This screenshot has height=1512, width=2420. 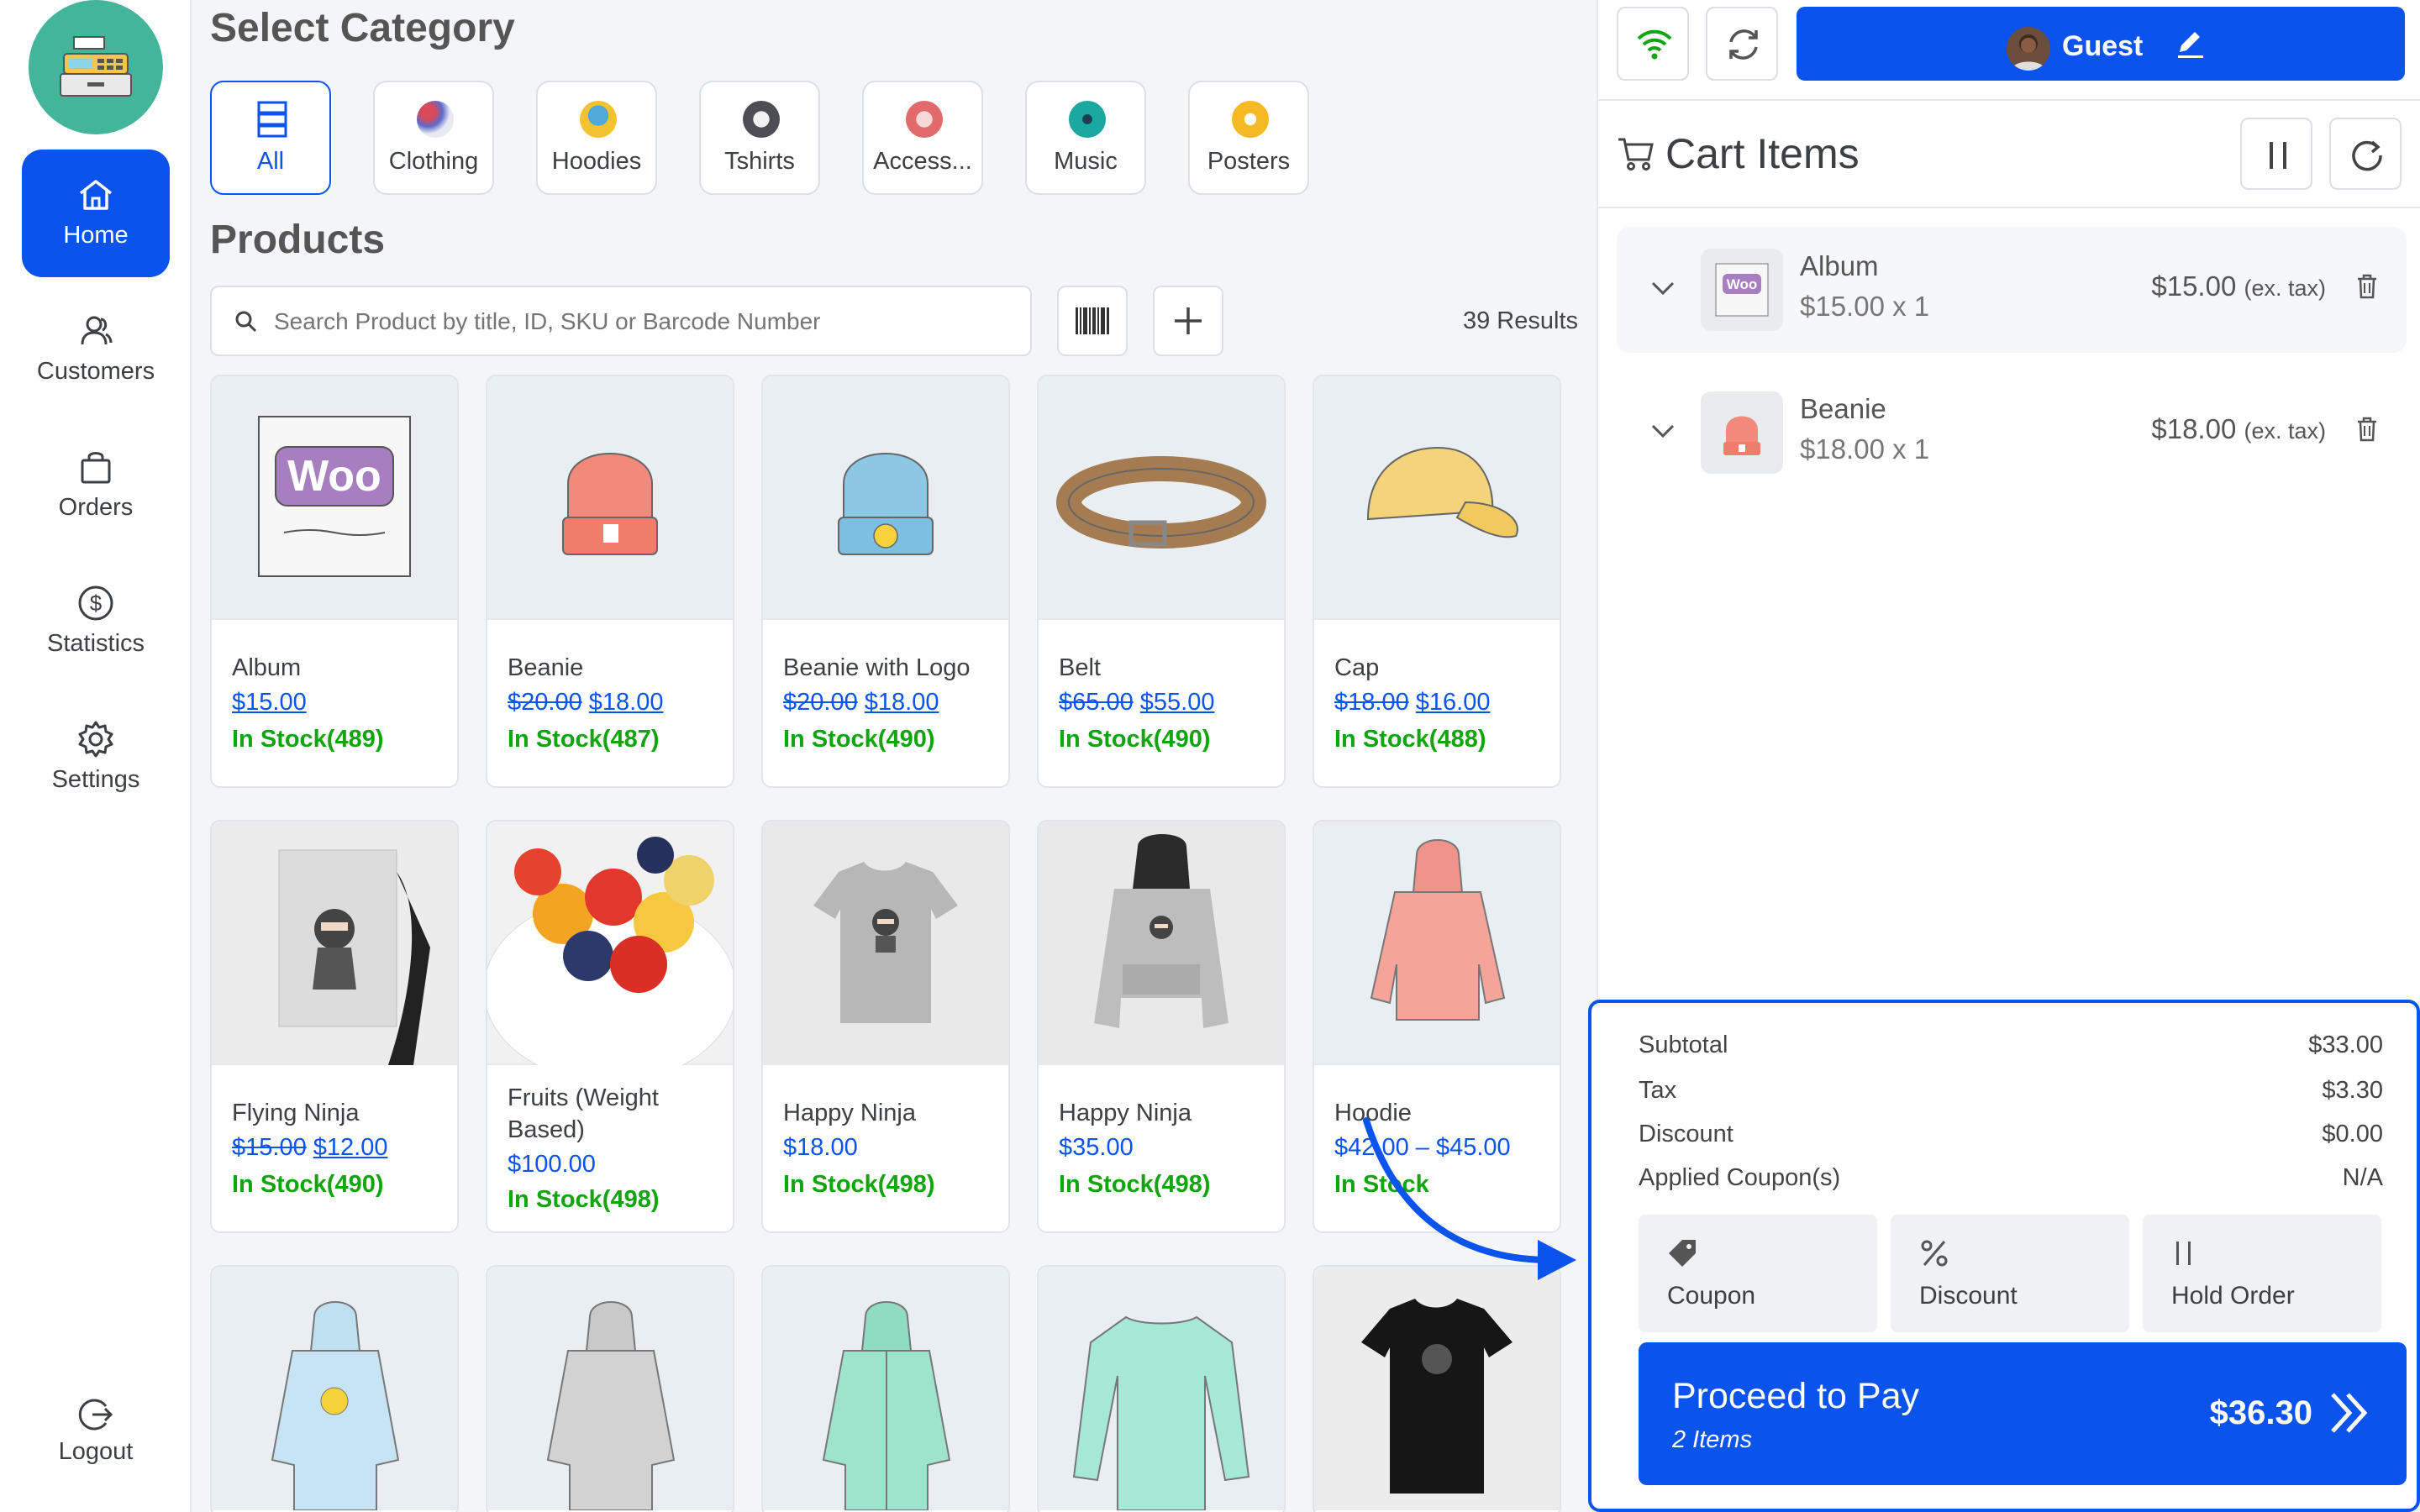 I want to click on nav-statistics-label: Statistics, so click(x=96, y=643).